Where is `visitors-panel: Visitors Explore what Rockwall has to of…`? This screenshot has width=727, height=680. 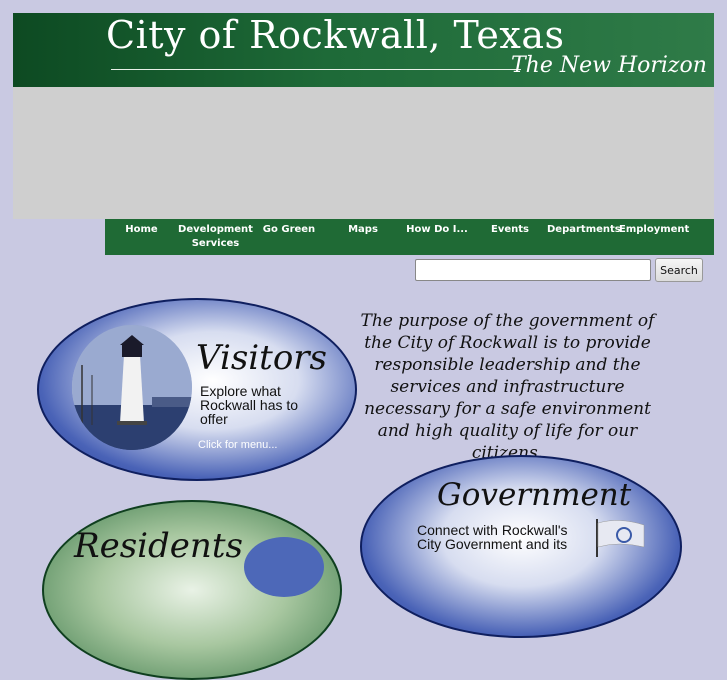
visitors-panel: Visitors Explore what Rockwall has to of… is located at coordinates (197, 389).